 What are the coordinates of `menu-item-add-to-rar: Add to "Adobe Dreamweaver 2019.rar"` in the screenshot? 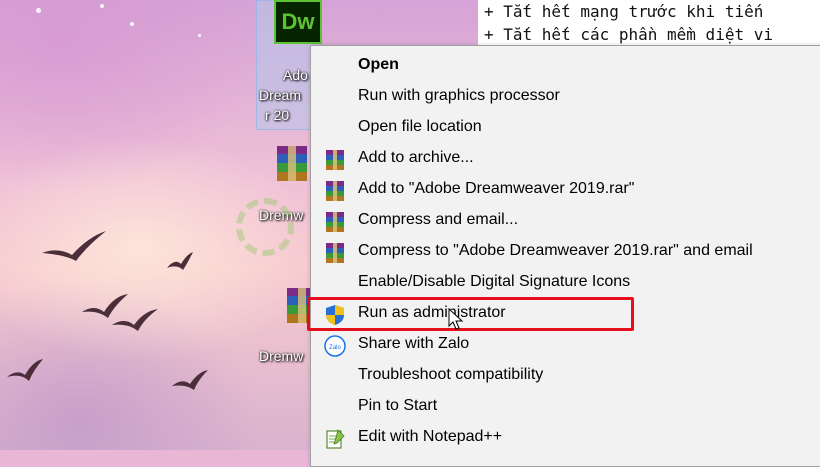 It's located at (565, 190).